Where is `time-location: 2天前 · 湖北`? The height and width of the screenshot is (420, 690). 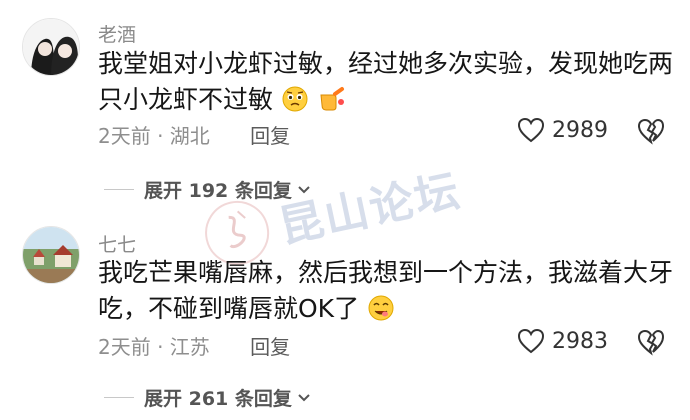 time-location: 2天前 · 湖北 is located at coordinates (154, 136).